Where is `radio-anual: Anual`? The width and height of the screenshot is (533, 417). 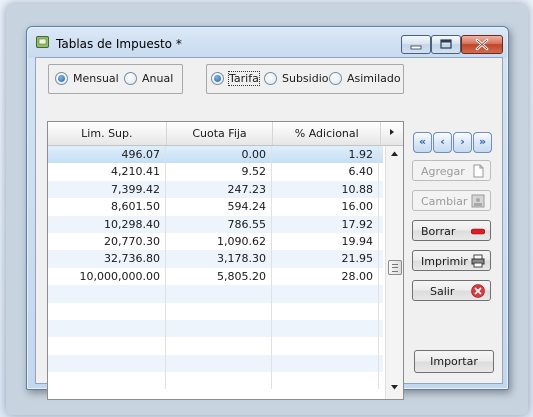 radio-anual: Anual is located at coordinates (148, 78).